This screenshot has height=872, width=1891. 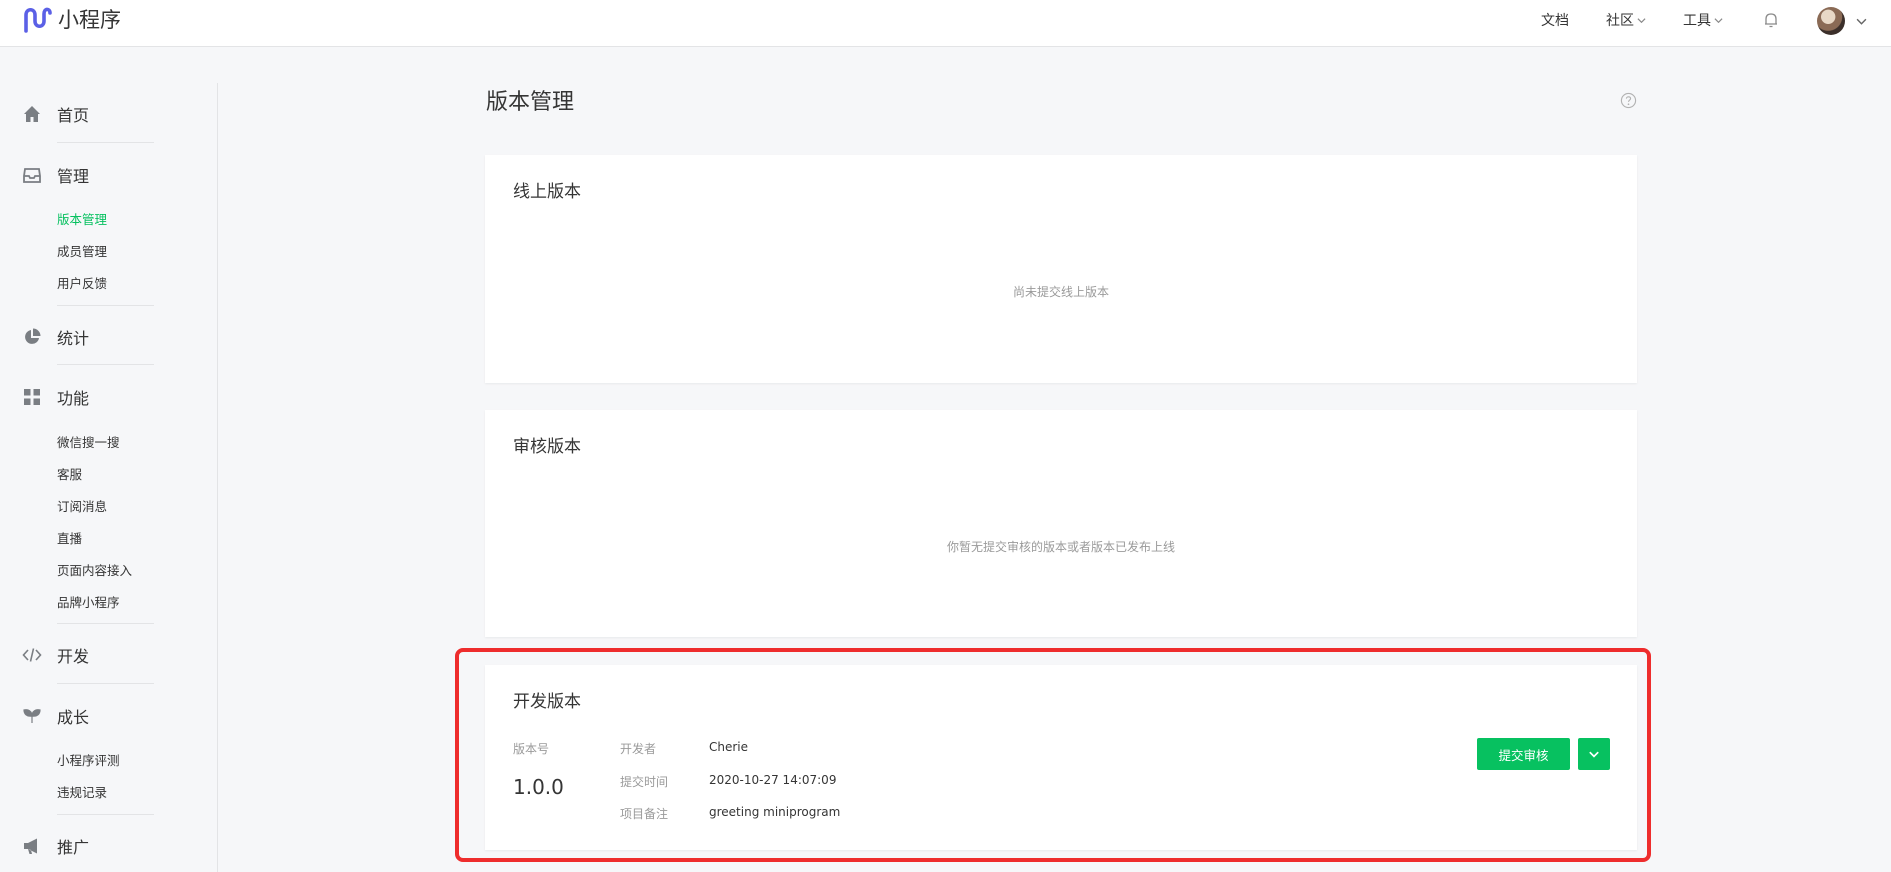 What do you see at coordinates (55, 397) in the screenshot?
I see `sidebar-item-features: 功能` at bounding box center [55, 397].